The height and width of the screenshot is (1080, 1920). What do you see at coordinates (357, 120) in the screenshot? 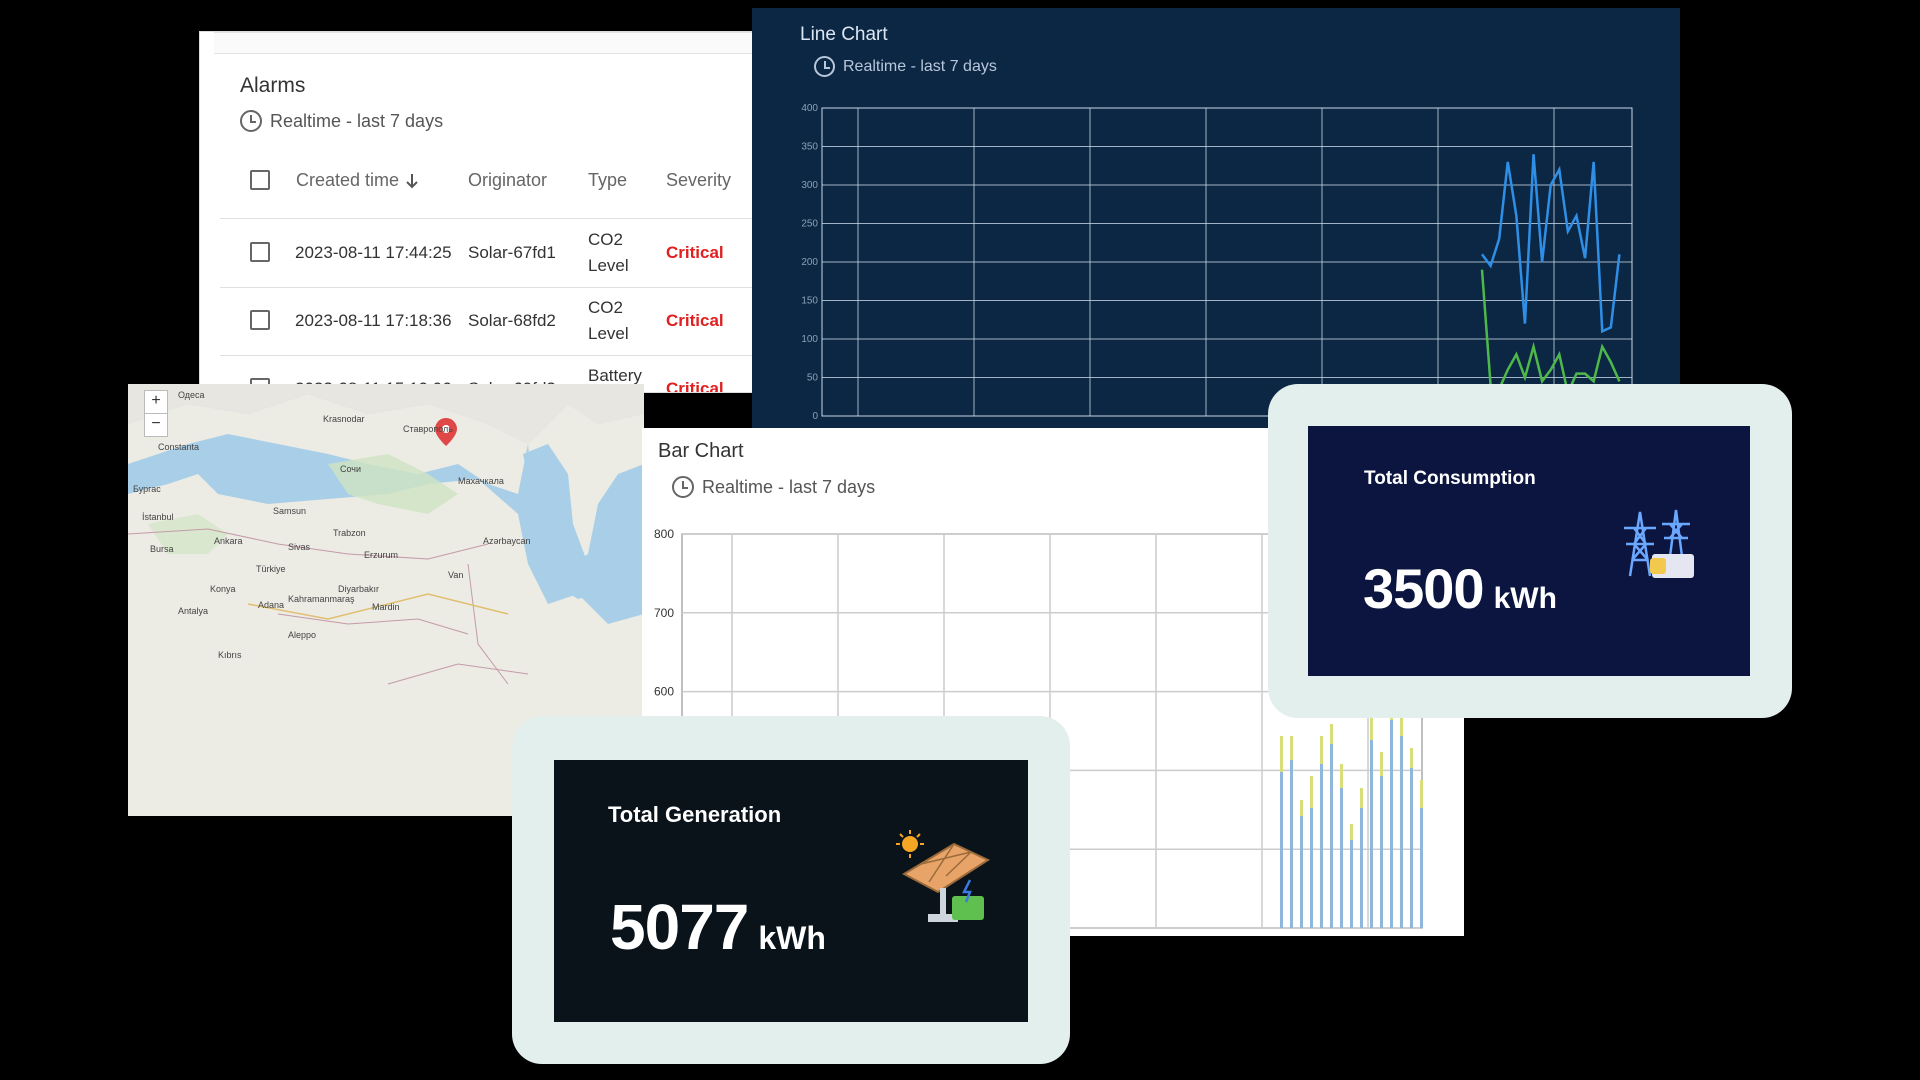
I see `alarms-timewindow-label: Realtime - last 7 days` at bounding box center [357, 120].